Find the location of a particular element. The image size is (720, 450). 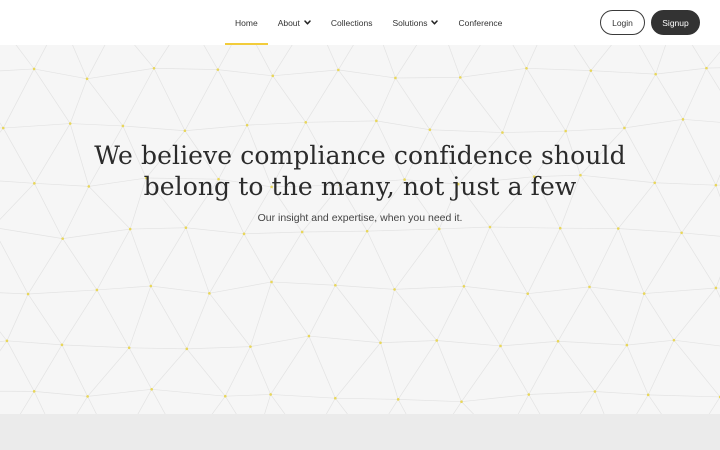

nav-item-solutions: Solutions is located at coordinates (415, 22).